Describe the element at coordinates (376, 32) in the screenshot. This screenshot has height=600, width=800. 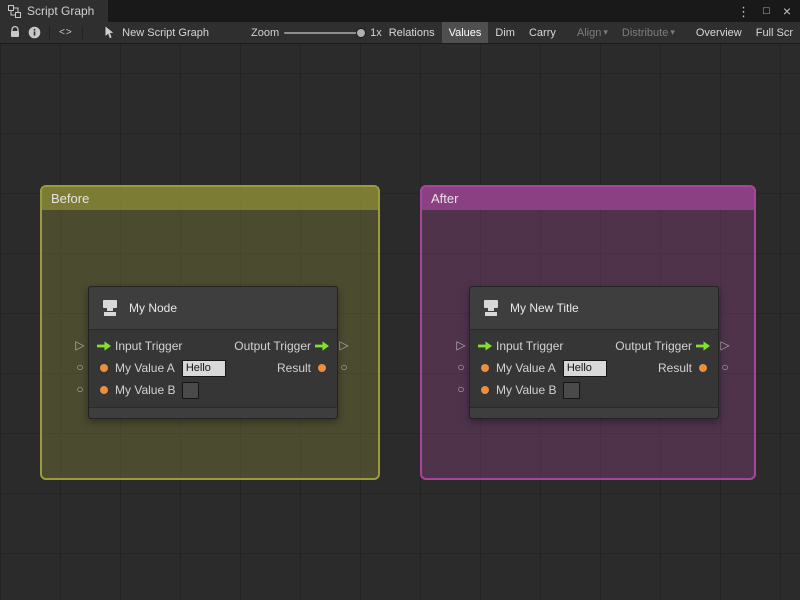
I see `zoom-value: 1x` at that location.